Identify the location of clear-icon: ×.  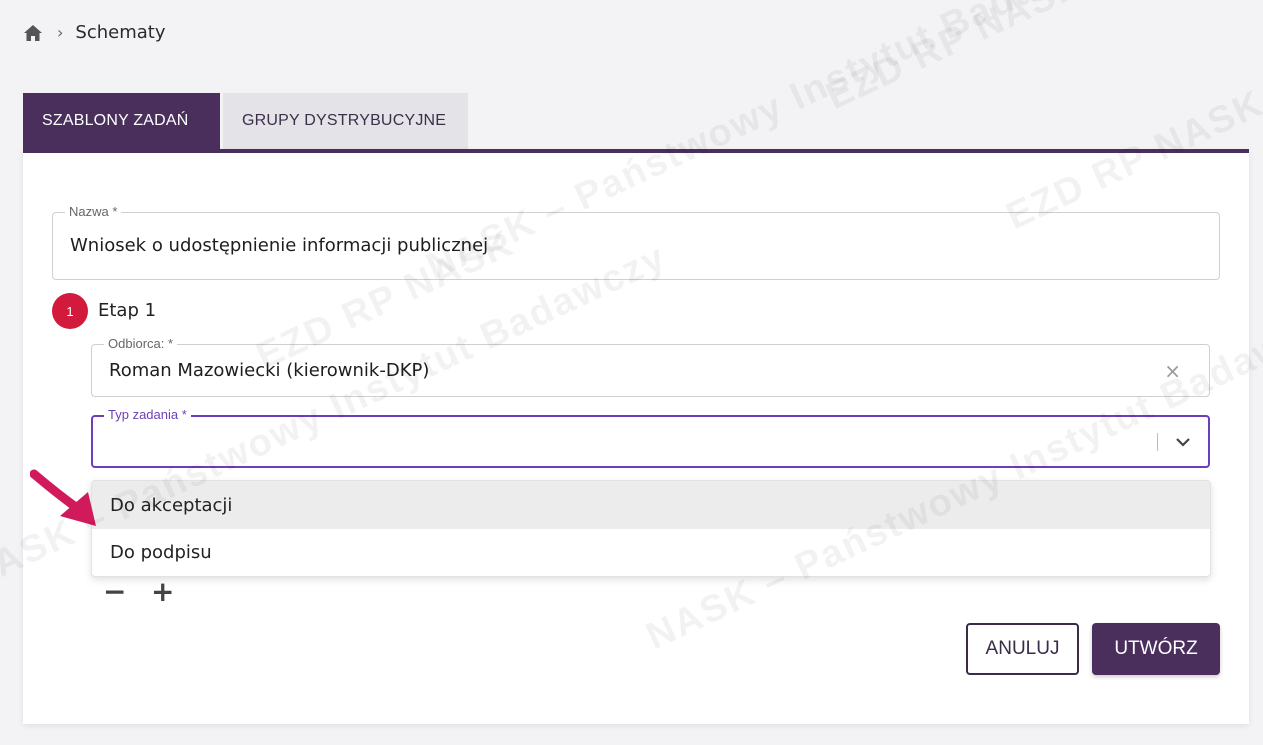
(1172, 371).